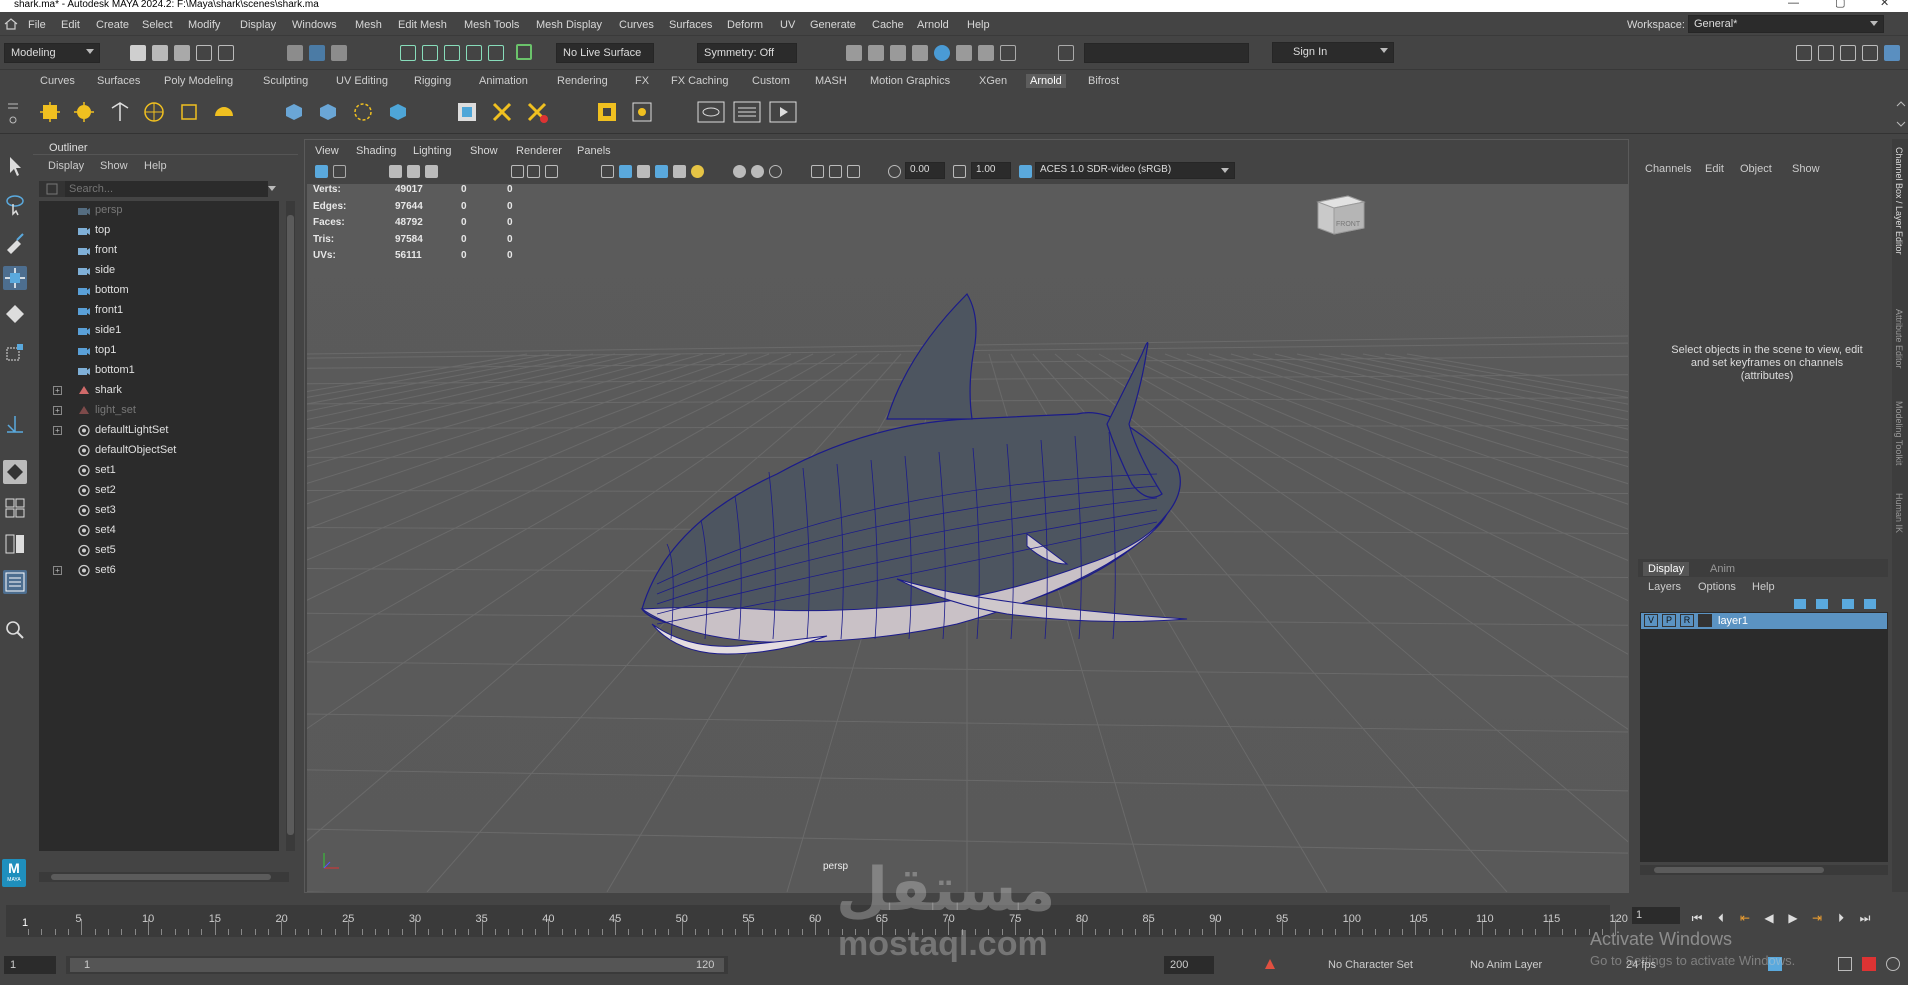 This screenshot has width=1908, height=985. Describe the element at coordinates (1392, 965) in the screenshot. I see `character-set-dropdown: No Character Set` at that location.